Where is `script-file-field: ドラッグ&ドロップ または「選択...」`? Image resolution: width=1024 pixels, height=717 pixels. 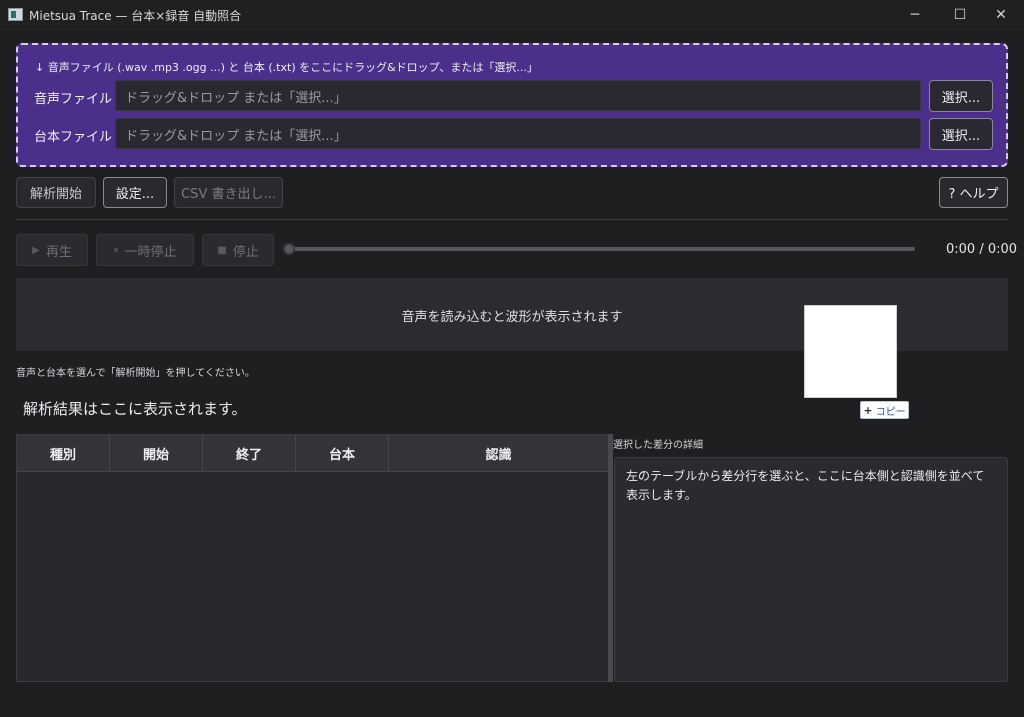 script-file-field: ドラッグ&ドロップ または「選択...」 is located at coordinates (518, 133).